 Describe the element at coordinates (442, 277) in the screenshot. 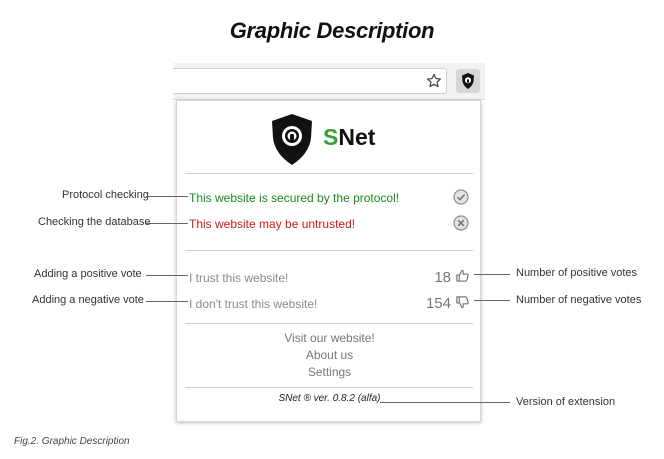

I see `positive-vote-count: 18` at that location.